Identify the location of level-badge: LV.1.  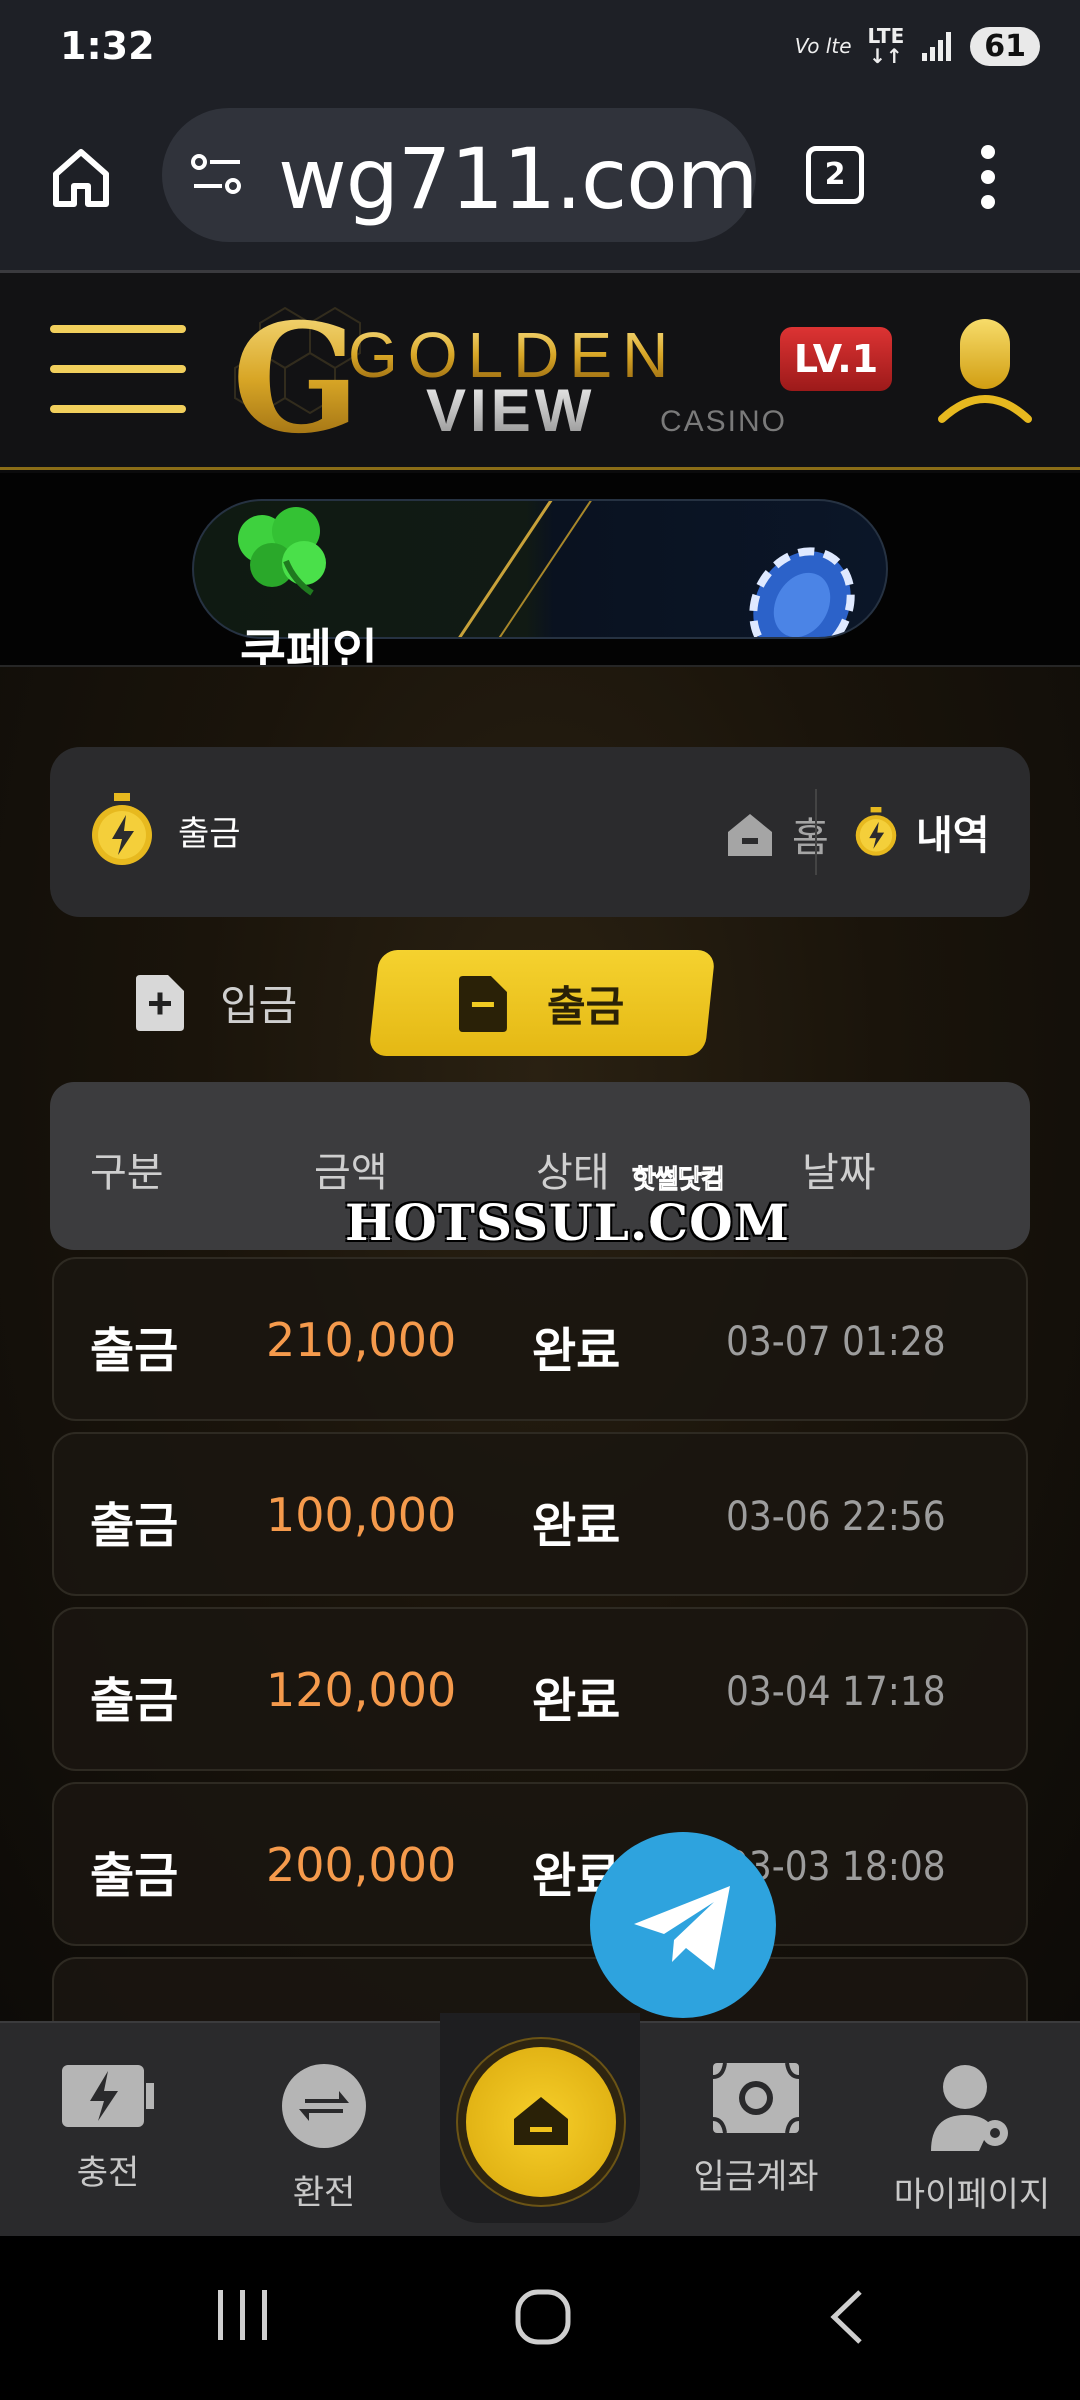
(836, 359).